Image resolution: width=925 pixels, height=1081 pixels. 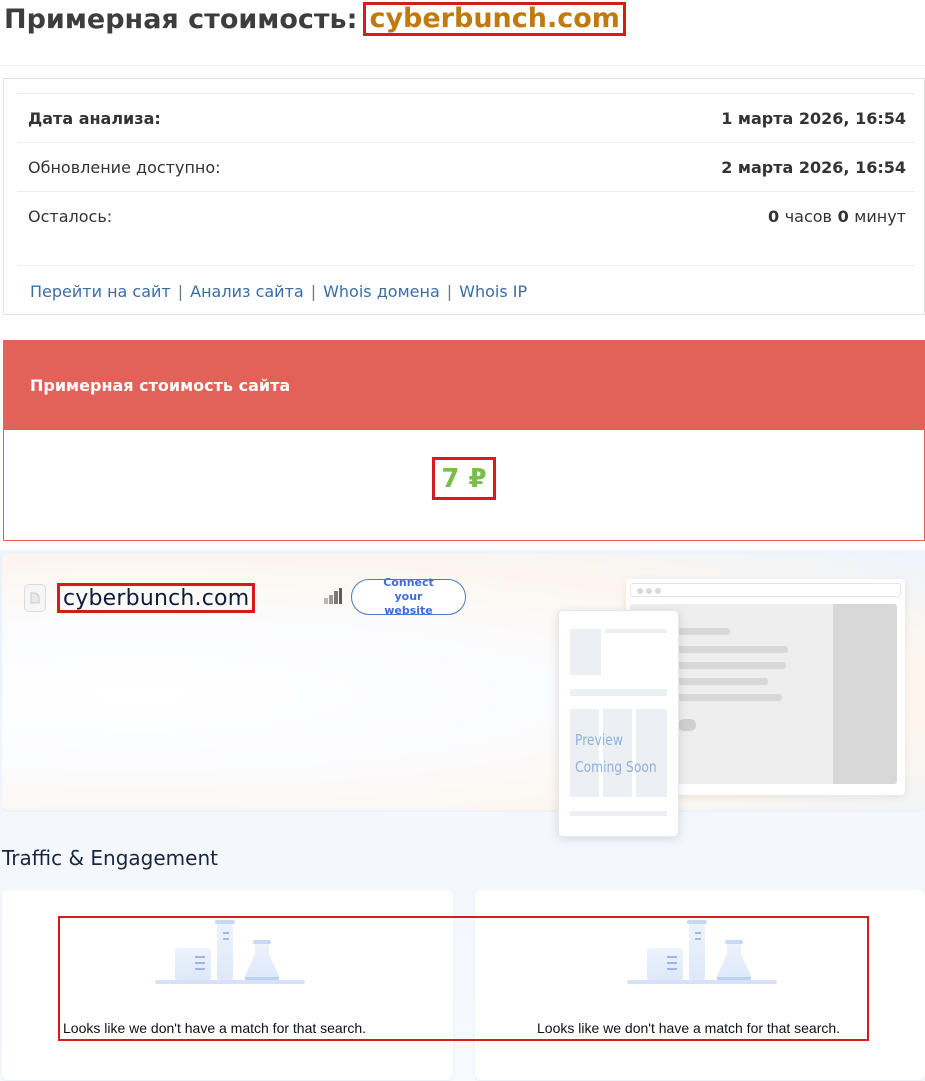 I want to click on mockup-sidebar, so click(x=865, y=694).